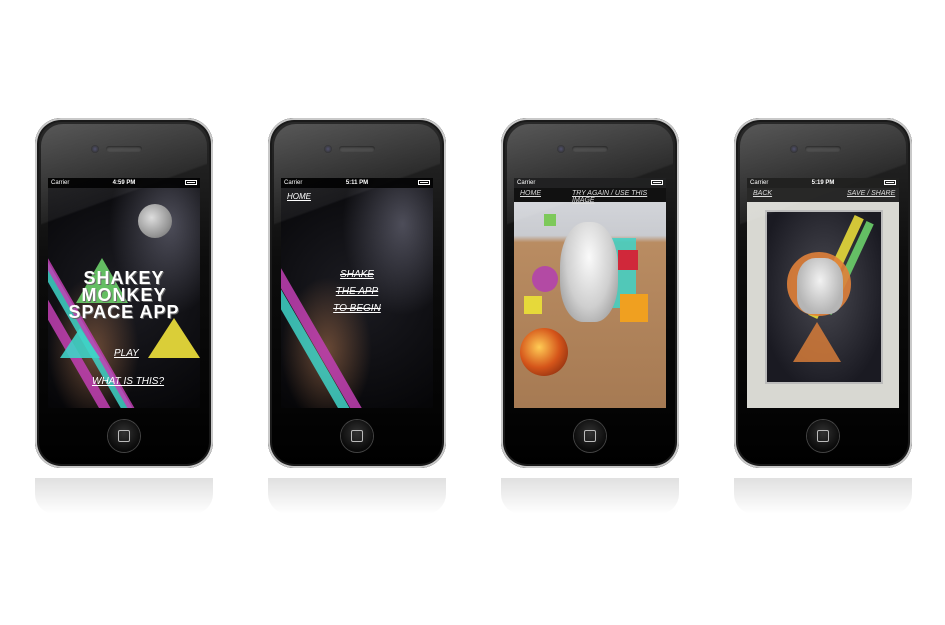  I want to click on clock-label: 5:11 PM, so click(357, 183).